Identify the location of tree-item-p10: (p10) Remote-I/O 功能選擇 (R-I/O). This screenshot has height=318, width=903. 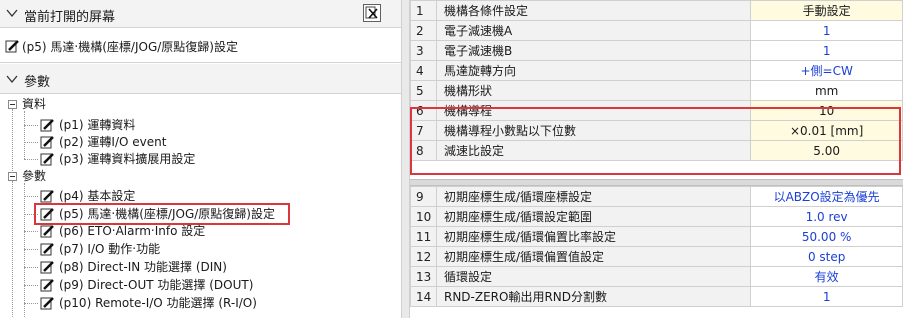
(158, 303).